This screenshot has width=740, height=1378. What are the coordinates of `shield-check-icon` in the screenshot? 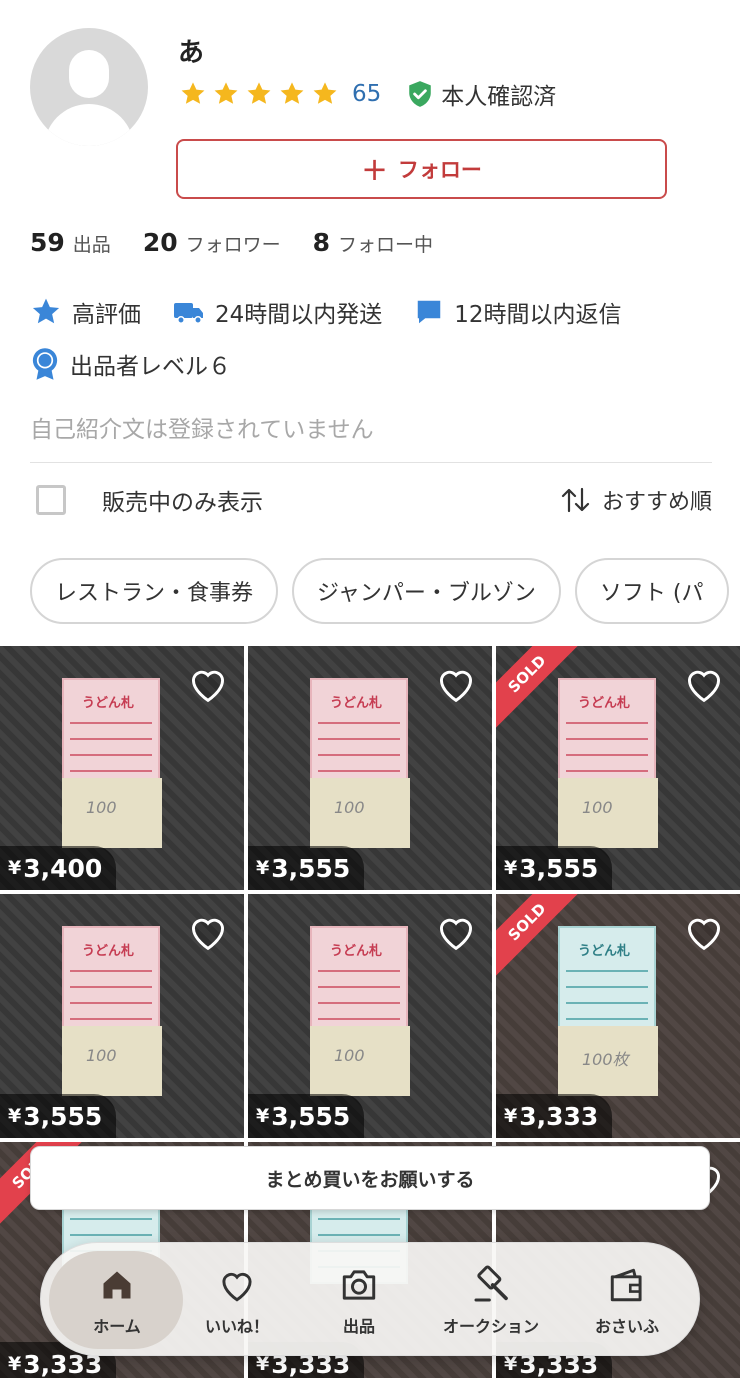 It's located at (420, 94).